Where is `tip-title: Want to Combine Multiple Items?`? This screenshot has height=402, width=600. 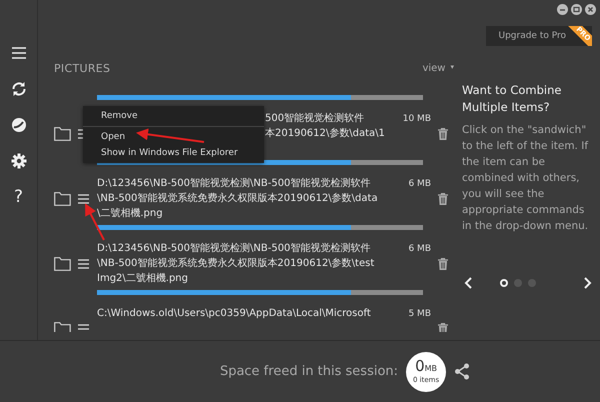 tip-title: Want to Combine Multiple Items? is located at coordinates (512, 99).